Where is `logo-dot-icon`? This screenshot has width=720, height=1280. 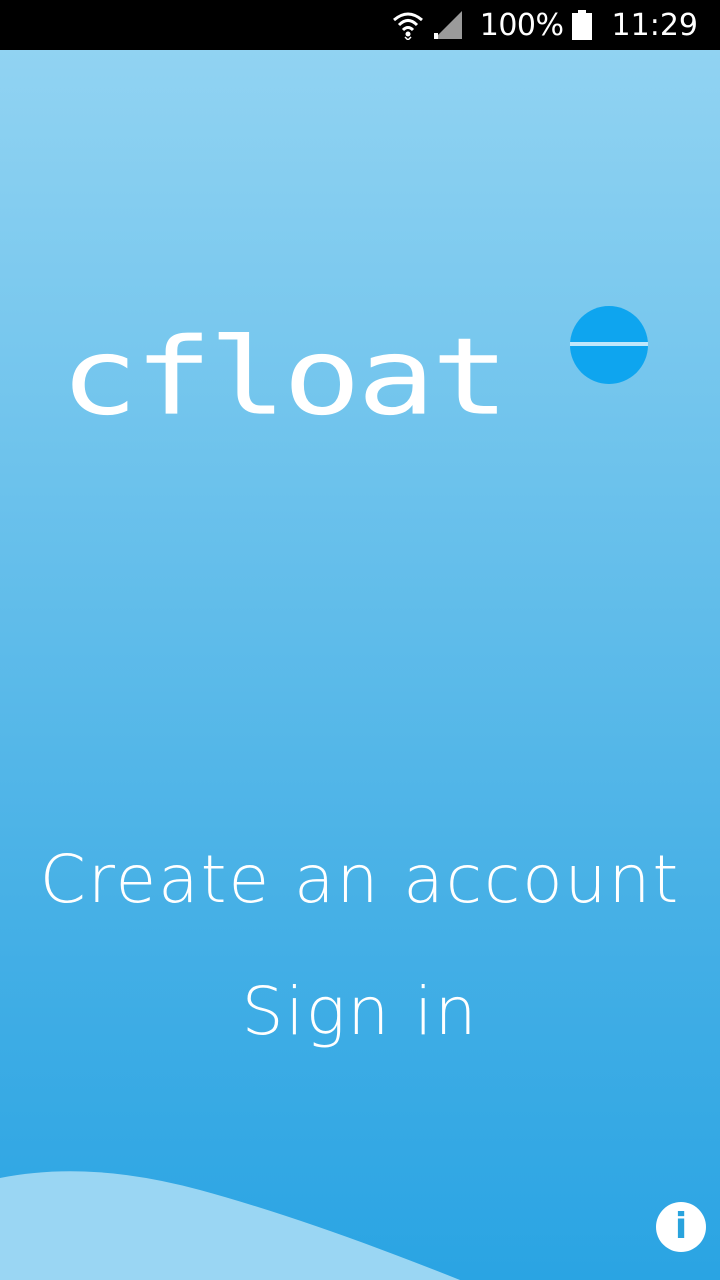
logo-dot-icon is located at coordinates (609, 345).